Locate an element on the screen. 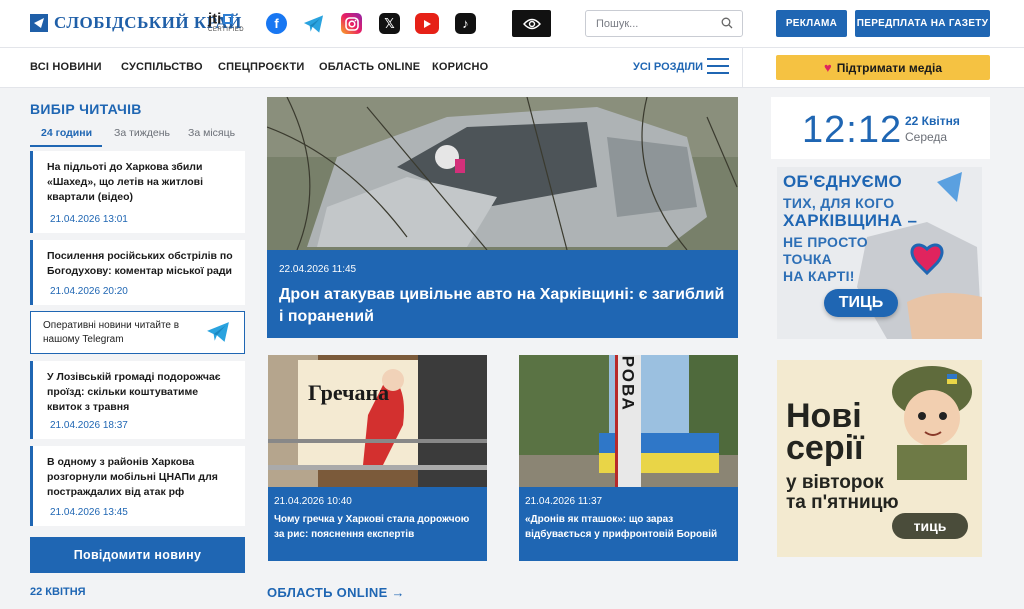 The height and width of the screenshot is (609, 1024). ad2-mid-text: у вівторок та п'ятницю is located at coordinates (842, 493).